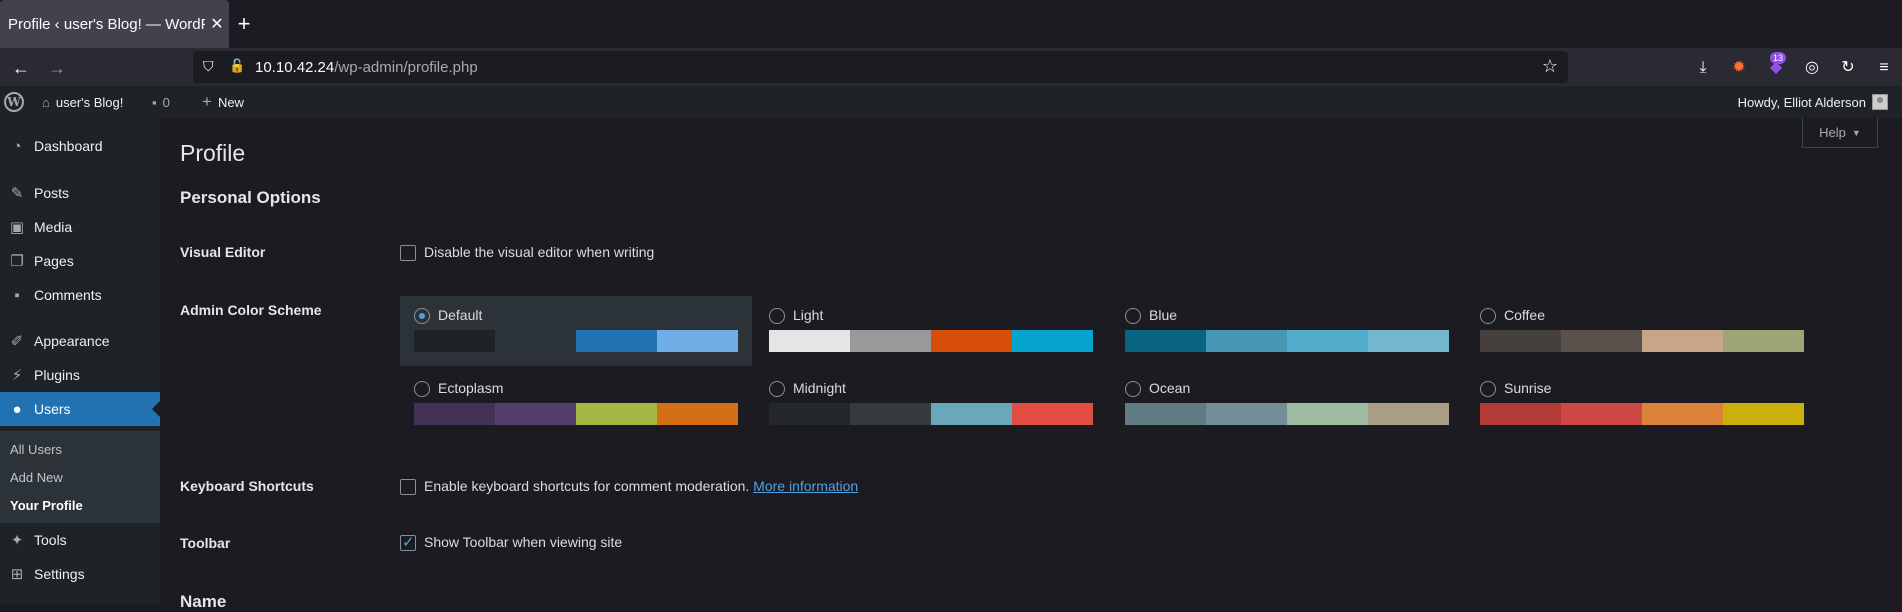  I want to click on tab-title: Profile ‹ user's Blog! — WordPress, so click(106, 24).